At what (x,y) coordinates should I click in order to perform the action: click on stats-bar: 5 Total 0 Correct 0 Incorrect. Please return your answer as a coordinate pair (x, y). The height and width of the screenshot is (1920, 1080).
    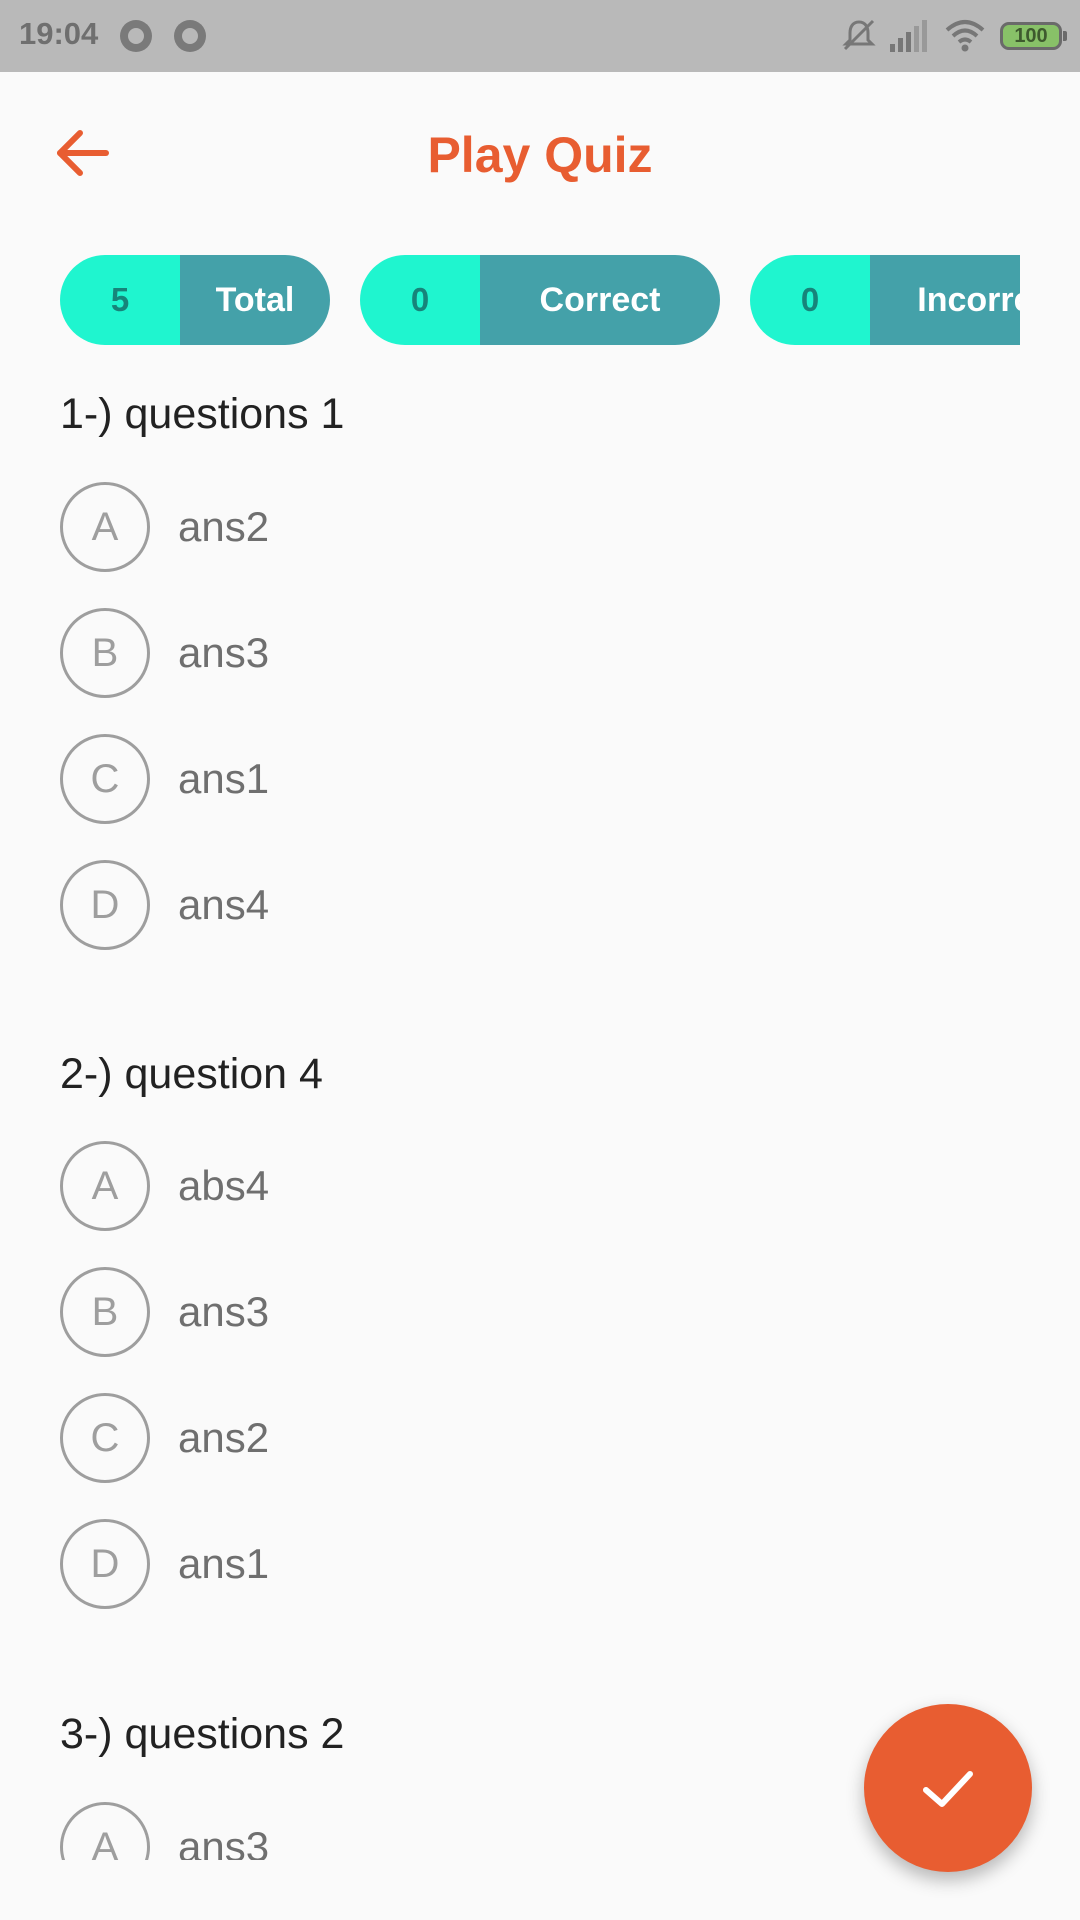
    Looking at the image, I should click on (540, 300).